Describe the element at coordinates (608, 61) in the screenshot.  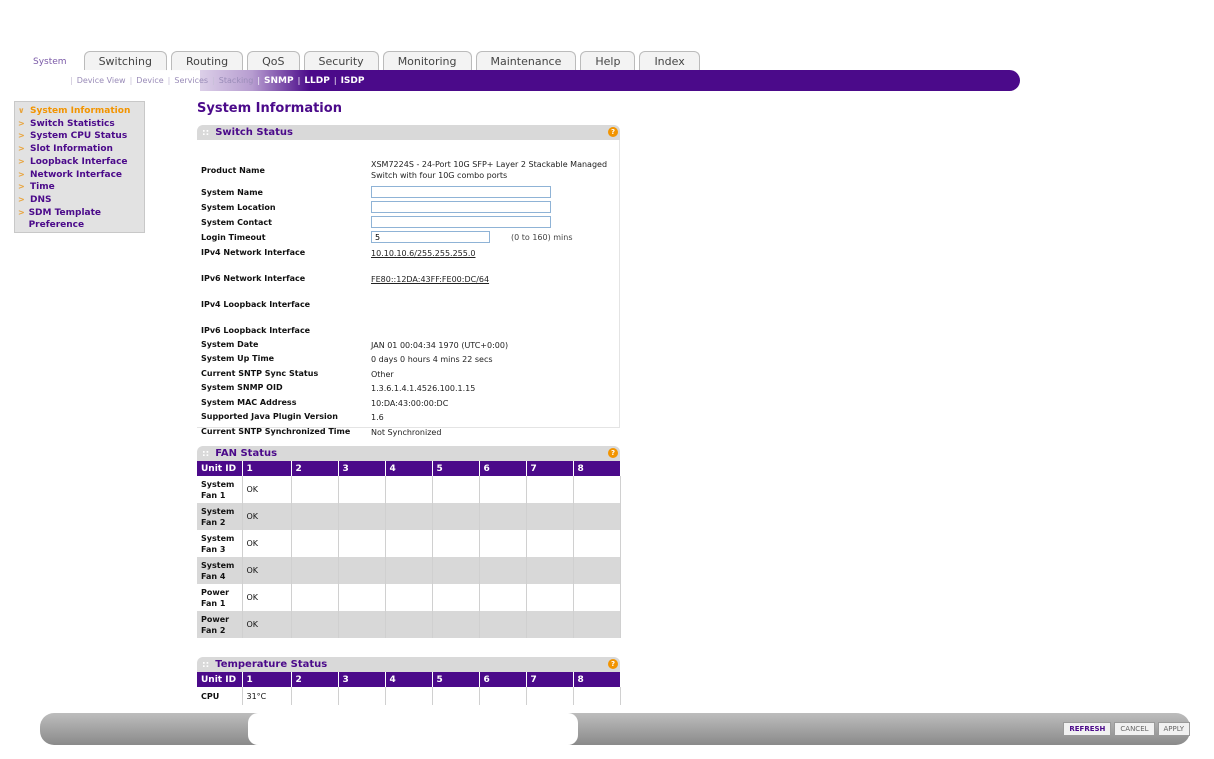
I see `tab-help: Help` at that location.